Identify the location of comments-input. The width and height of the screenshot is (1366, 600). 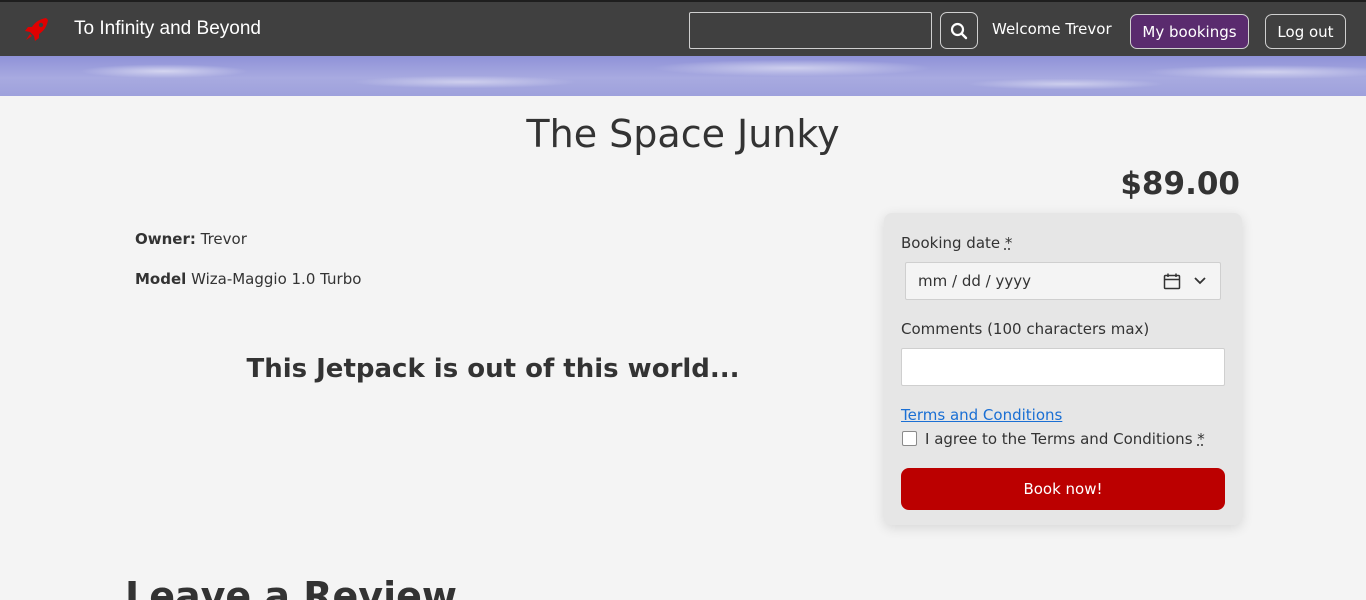
(1063, 367).